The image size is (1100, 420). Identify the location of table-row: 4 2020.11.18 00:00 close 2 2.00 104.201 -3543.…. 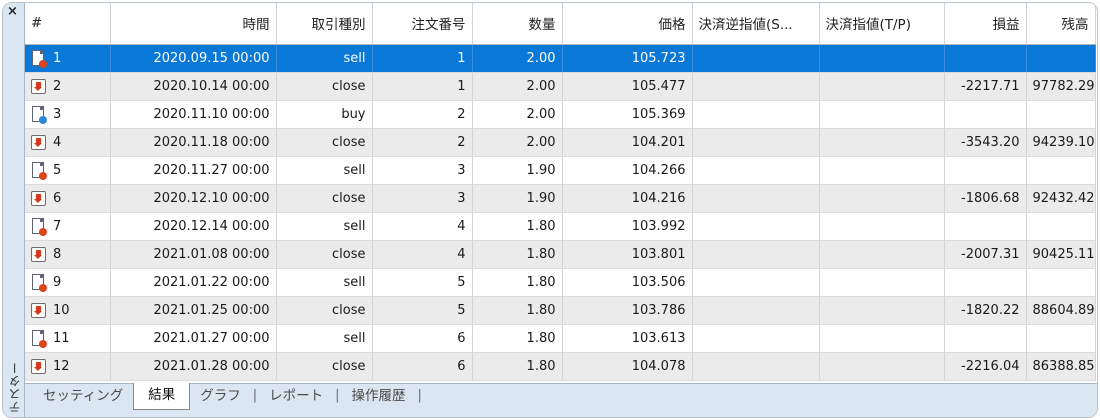
(560, 142).